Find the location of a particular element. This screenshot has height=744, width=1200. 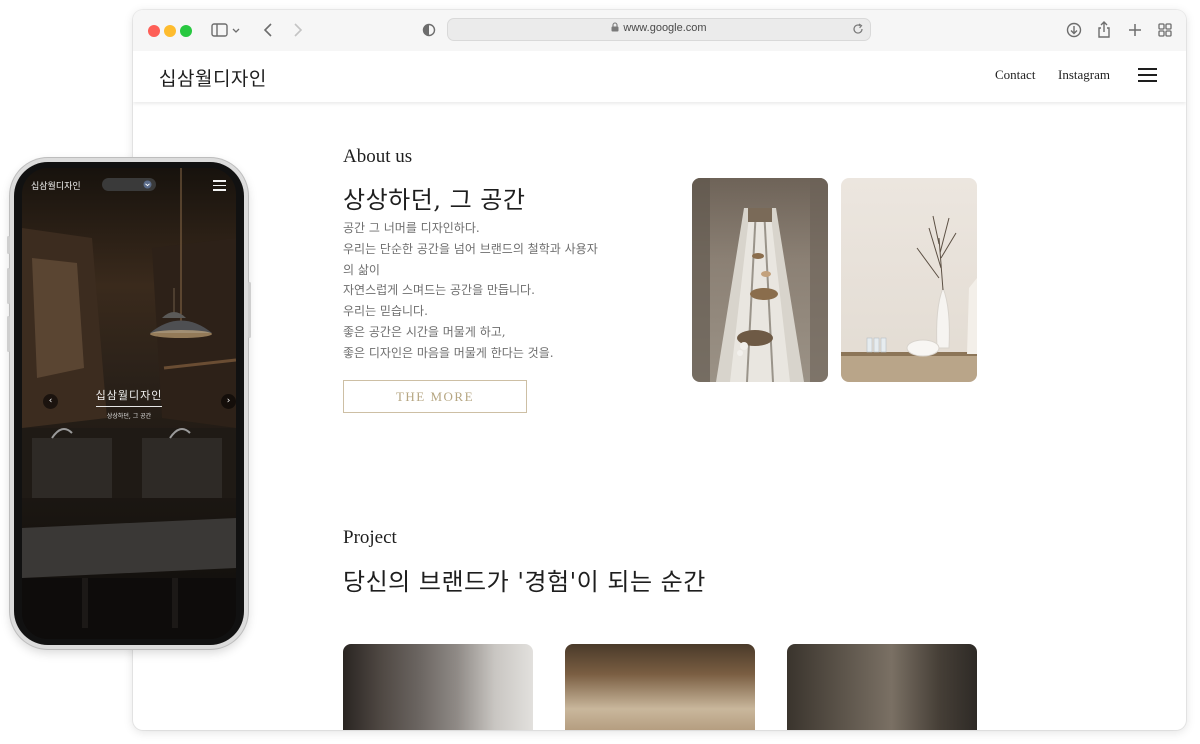

reload-icon is located at coordinates (858, 29).